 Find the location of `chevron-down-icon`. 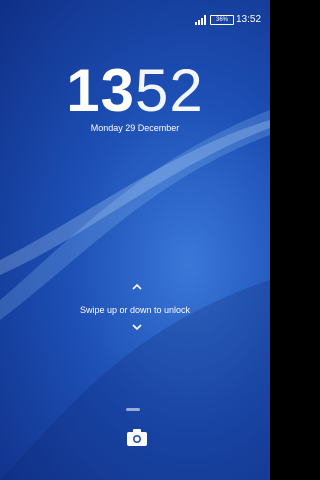

chevron-down-icon is located at coordinates (137, 327).